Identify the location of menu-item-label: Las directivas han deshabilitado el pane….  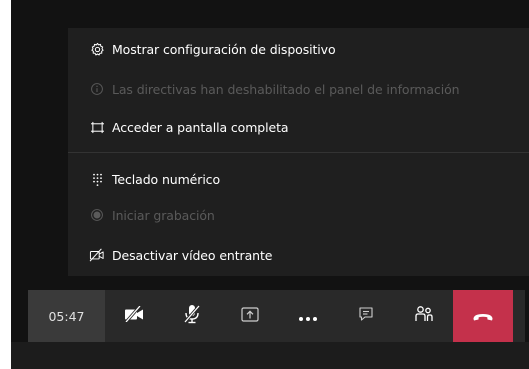
(286, 89).